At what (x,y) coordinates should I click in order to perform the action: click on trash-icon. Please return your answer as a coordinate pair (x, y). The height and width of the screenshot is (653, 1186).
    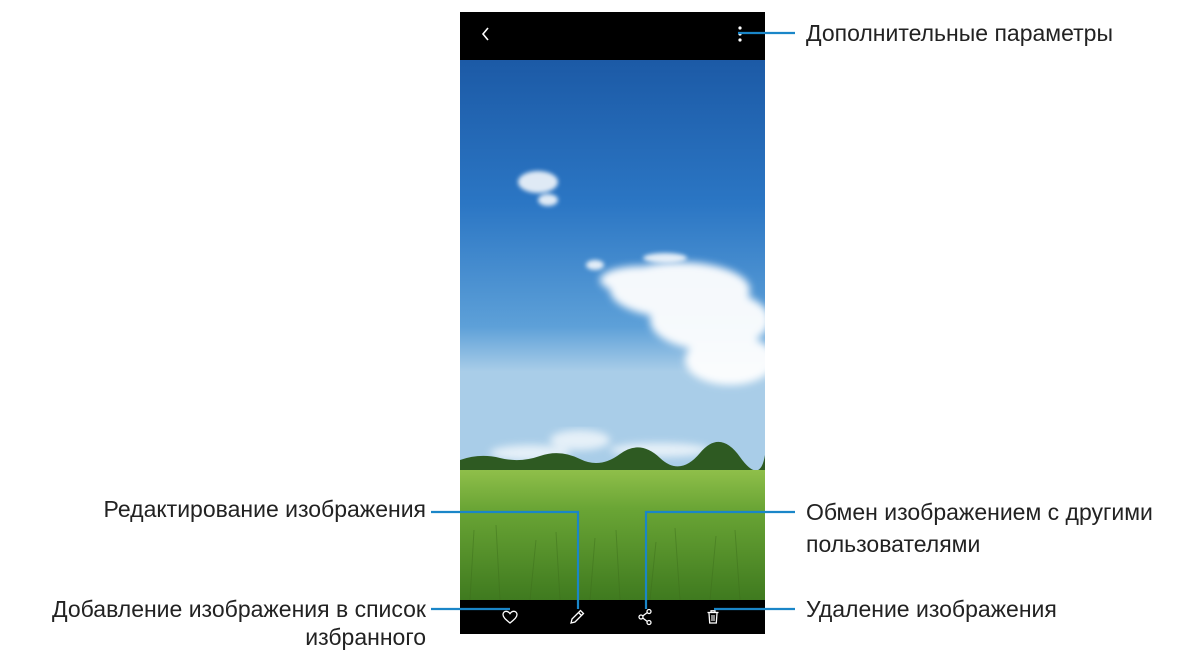
    Looking at the image, I should click on (713, 617).